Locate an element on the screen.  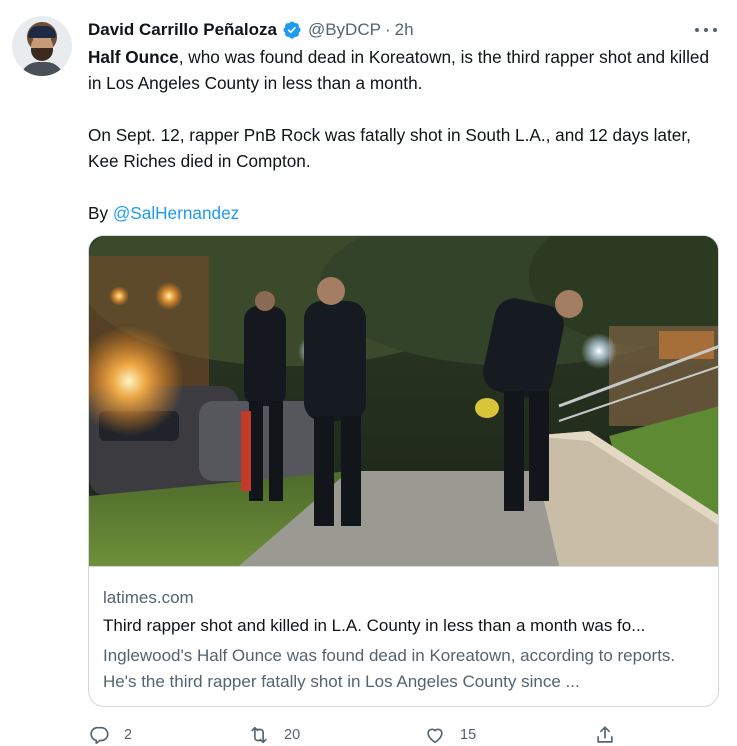
reply-count: 2 is located at coordinates (128, 735).